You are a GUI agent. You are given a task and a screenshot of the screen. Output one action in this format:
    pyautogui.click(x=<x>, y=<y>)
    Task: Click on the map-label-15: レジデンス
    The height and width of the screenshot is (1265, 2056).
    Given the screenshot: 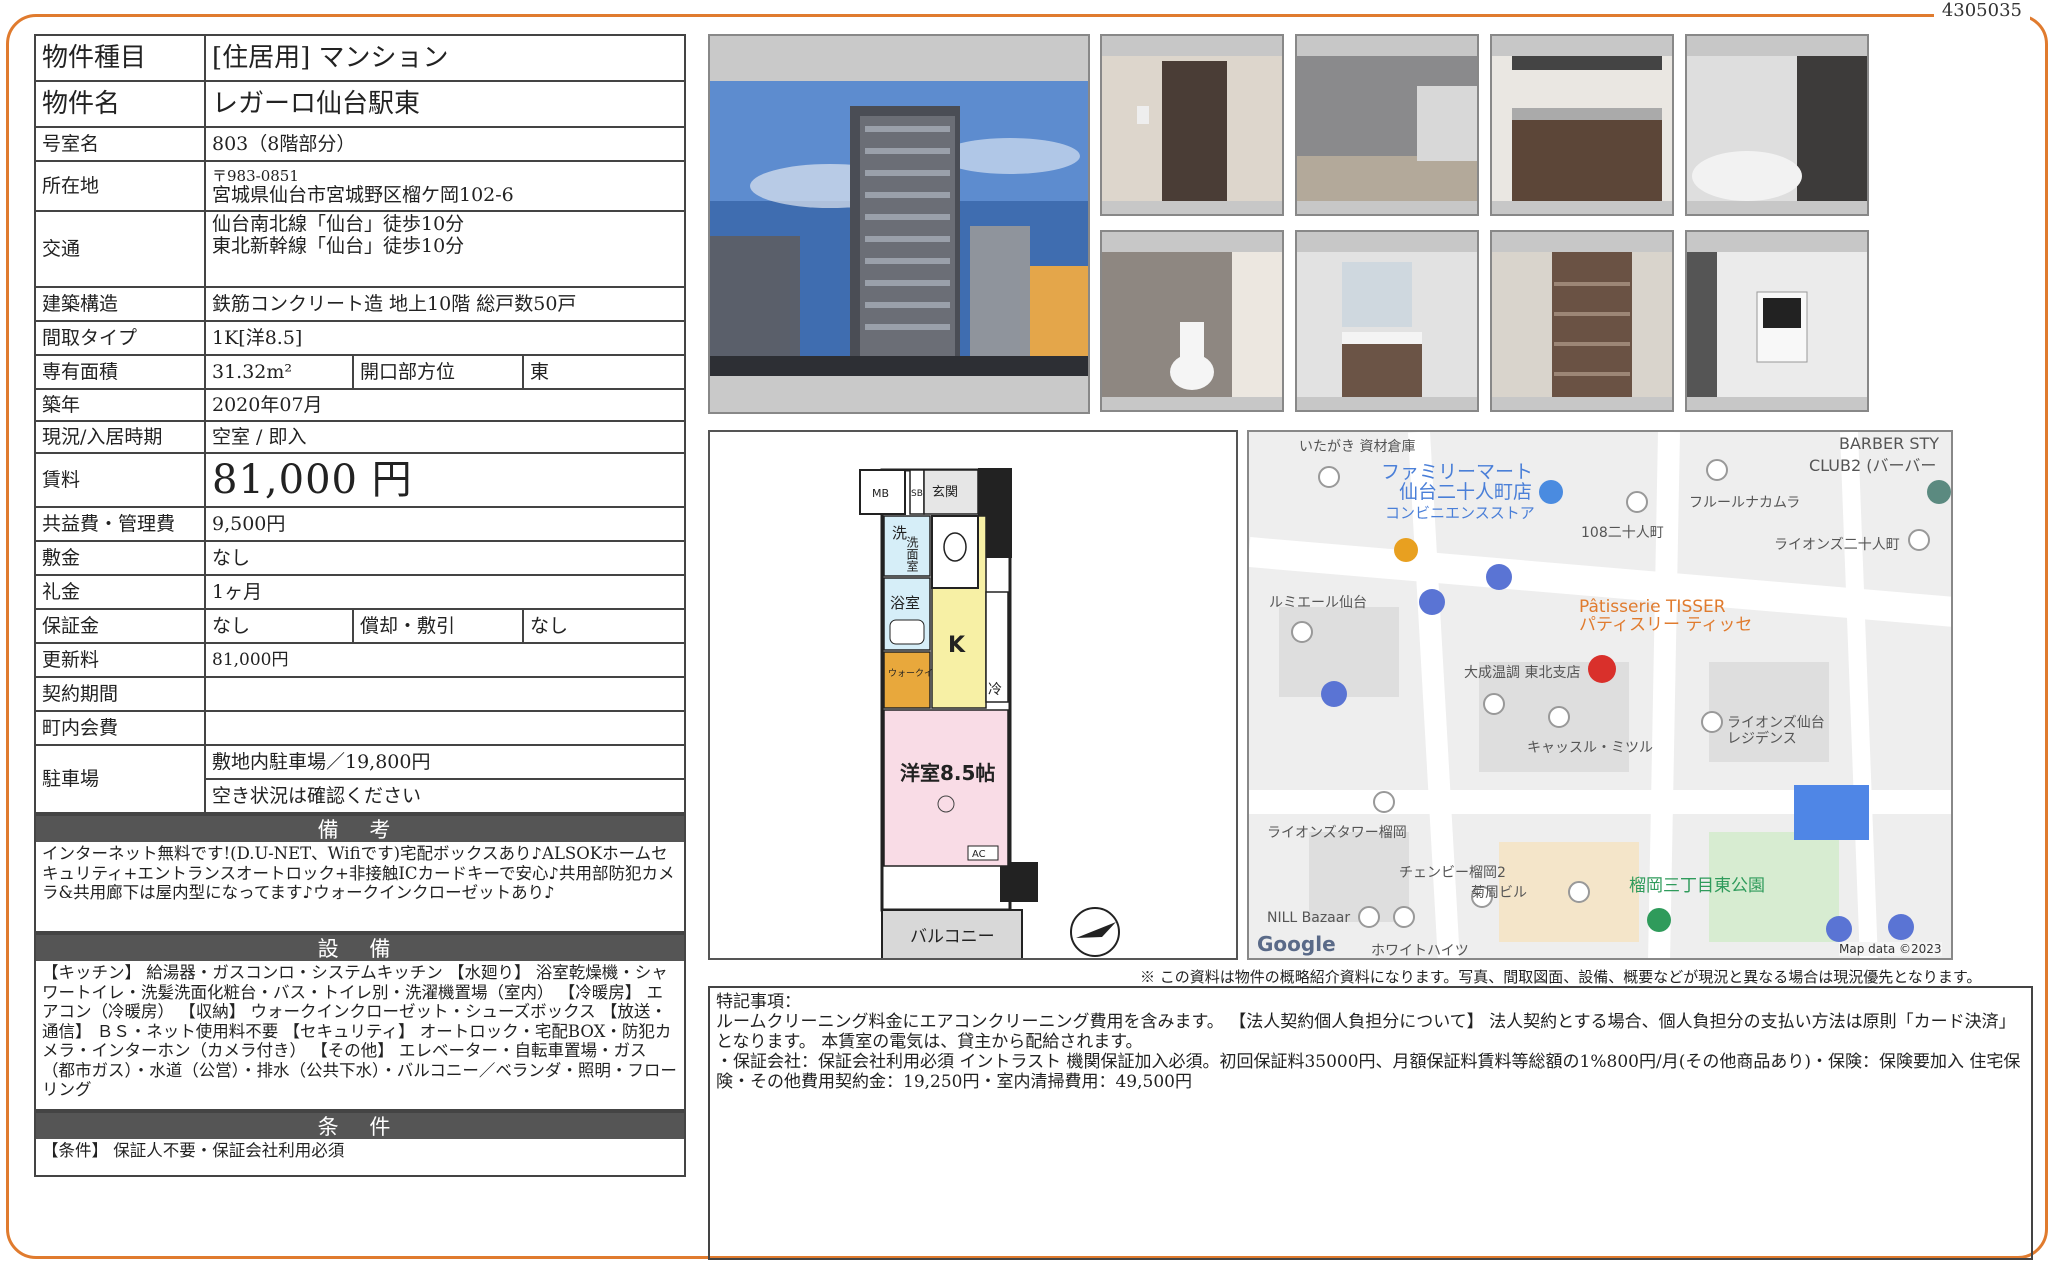 What is the action you would take?
    pyautogui.click(x=1762, y=739)
    